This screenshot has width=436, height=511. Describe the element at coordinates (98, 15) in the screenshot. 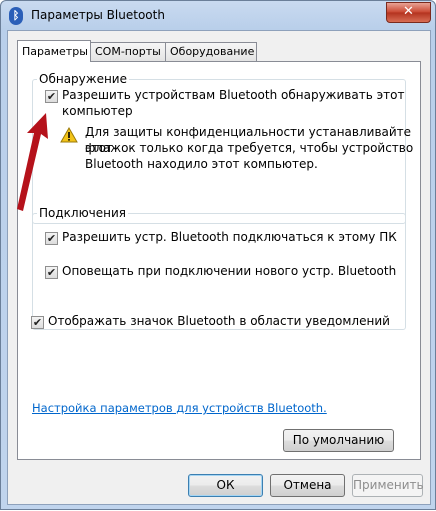

I see `window-title: Параметры Bluetooth` at that location.